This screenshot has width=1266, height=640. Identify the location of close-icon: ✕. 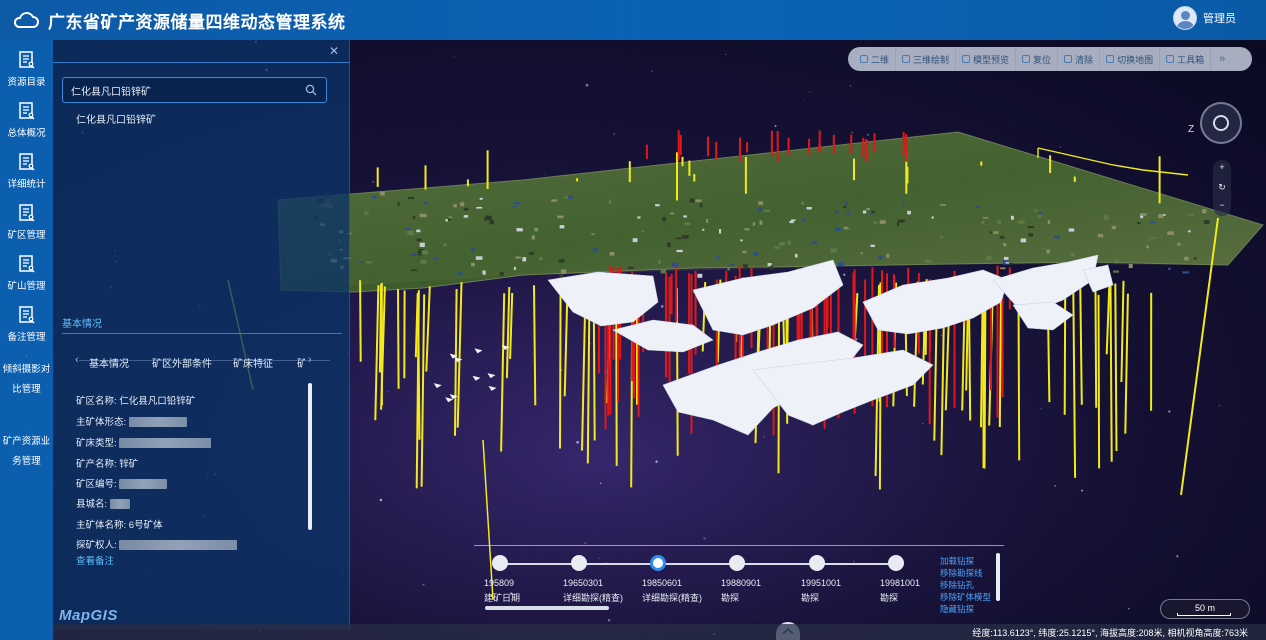
(334, 51).